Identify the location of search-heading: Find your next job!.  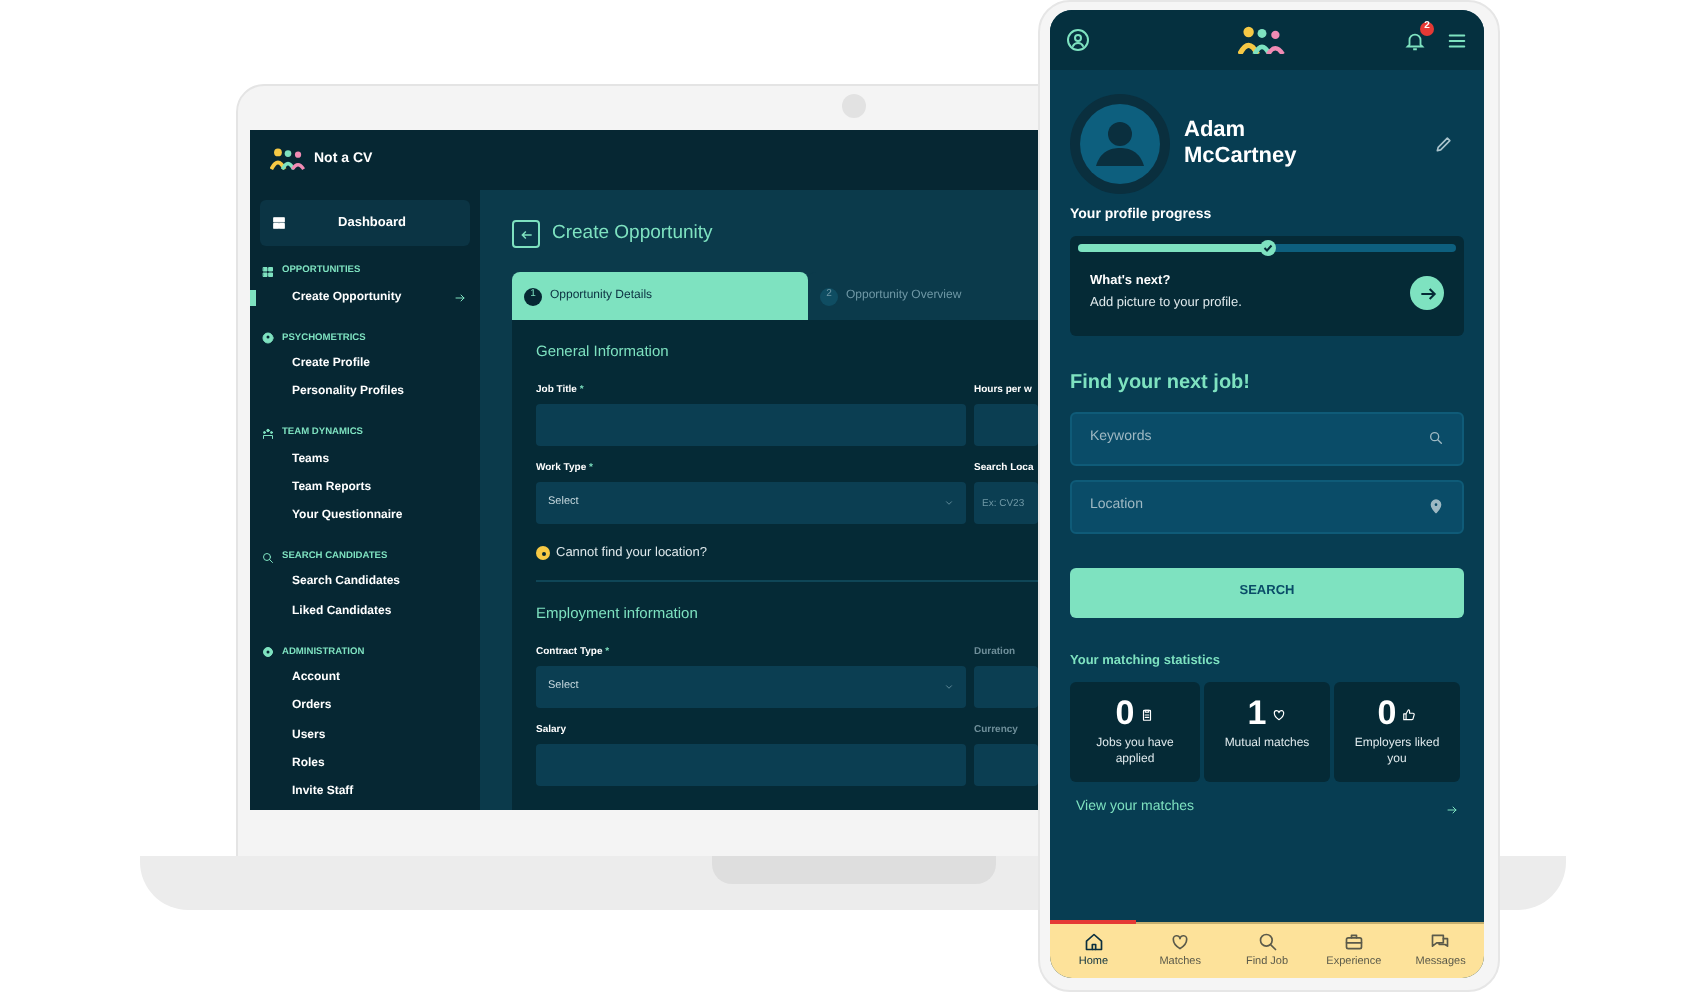
(1160, 383).